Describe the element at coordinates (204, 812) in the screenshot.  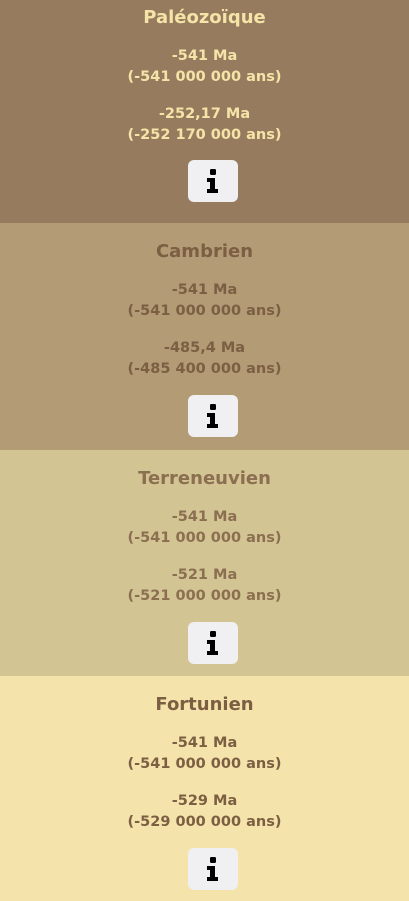
I see `period-end-date: -529 Ma (-529 000 000 ans)` at that location.